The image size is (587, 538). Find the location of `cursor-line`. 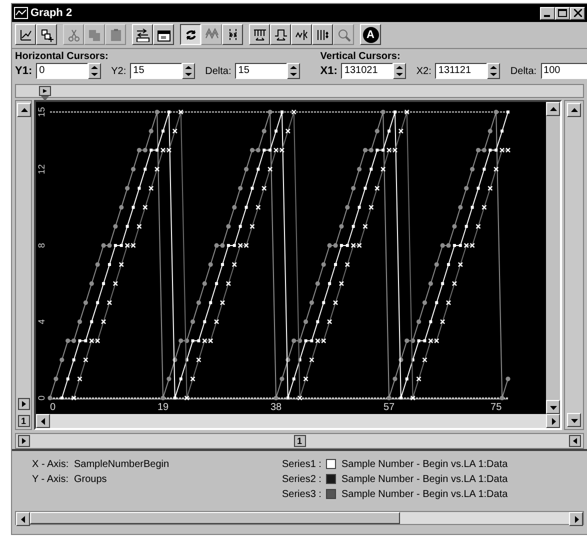

cursor-line is located at coordinates (279, 111).